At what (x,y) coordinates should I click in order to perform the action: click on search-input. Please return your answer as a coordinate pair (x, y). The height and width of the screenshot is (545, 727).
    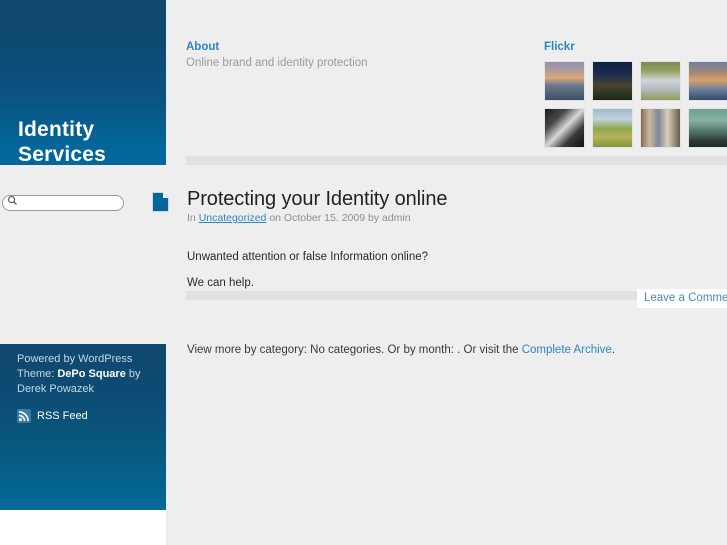
    Looking at the image, I should click on (63, 202).